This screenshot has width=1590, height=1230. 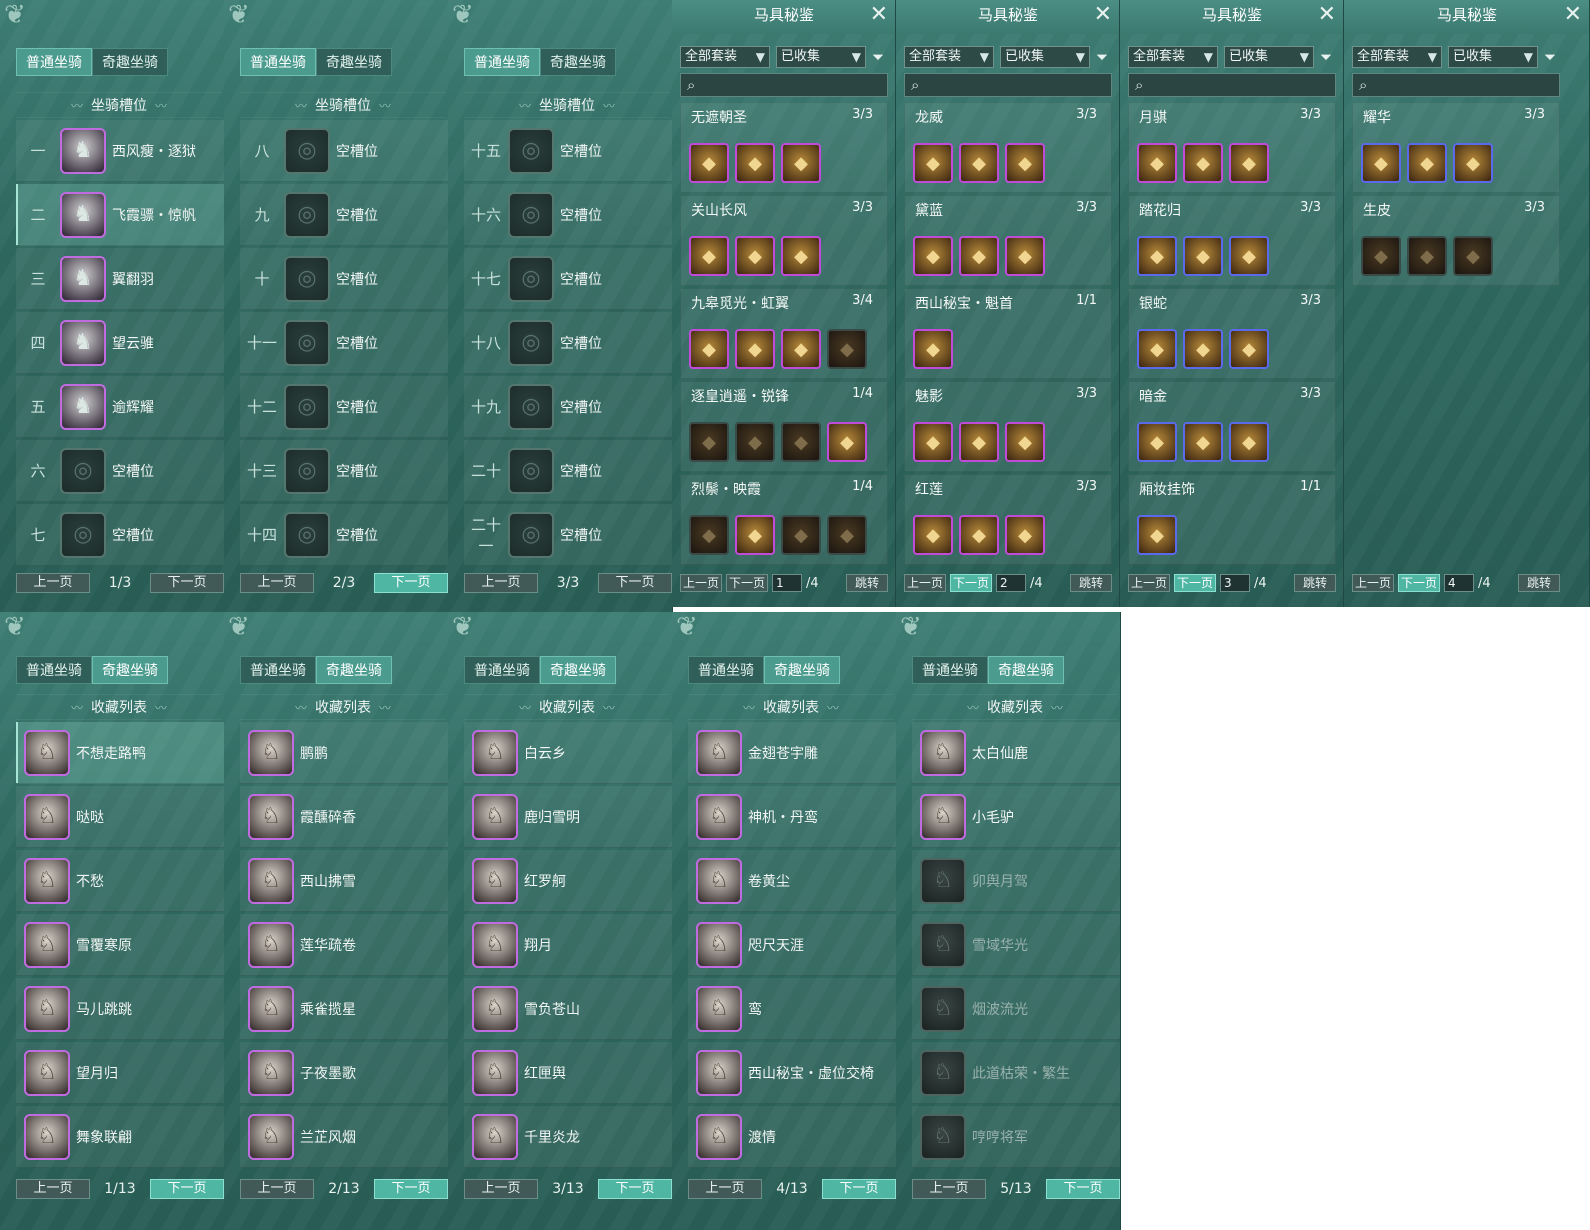 I want to click on collection-item: ♘ 乘雀揽星, so click(x=344, y=1009).